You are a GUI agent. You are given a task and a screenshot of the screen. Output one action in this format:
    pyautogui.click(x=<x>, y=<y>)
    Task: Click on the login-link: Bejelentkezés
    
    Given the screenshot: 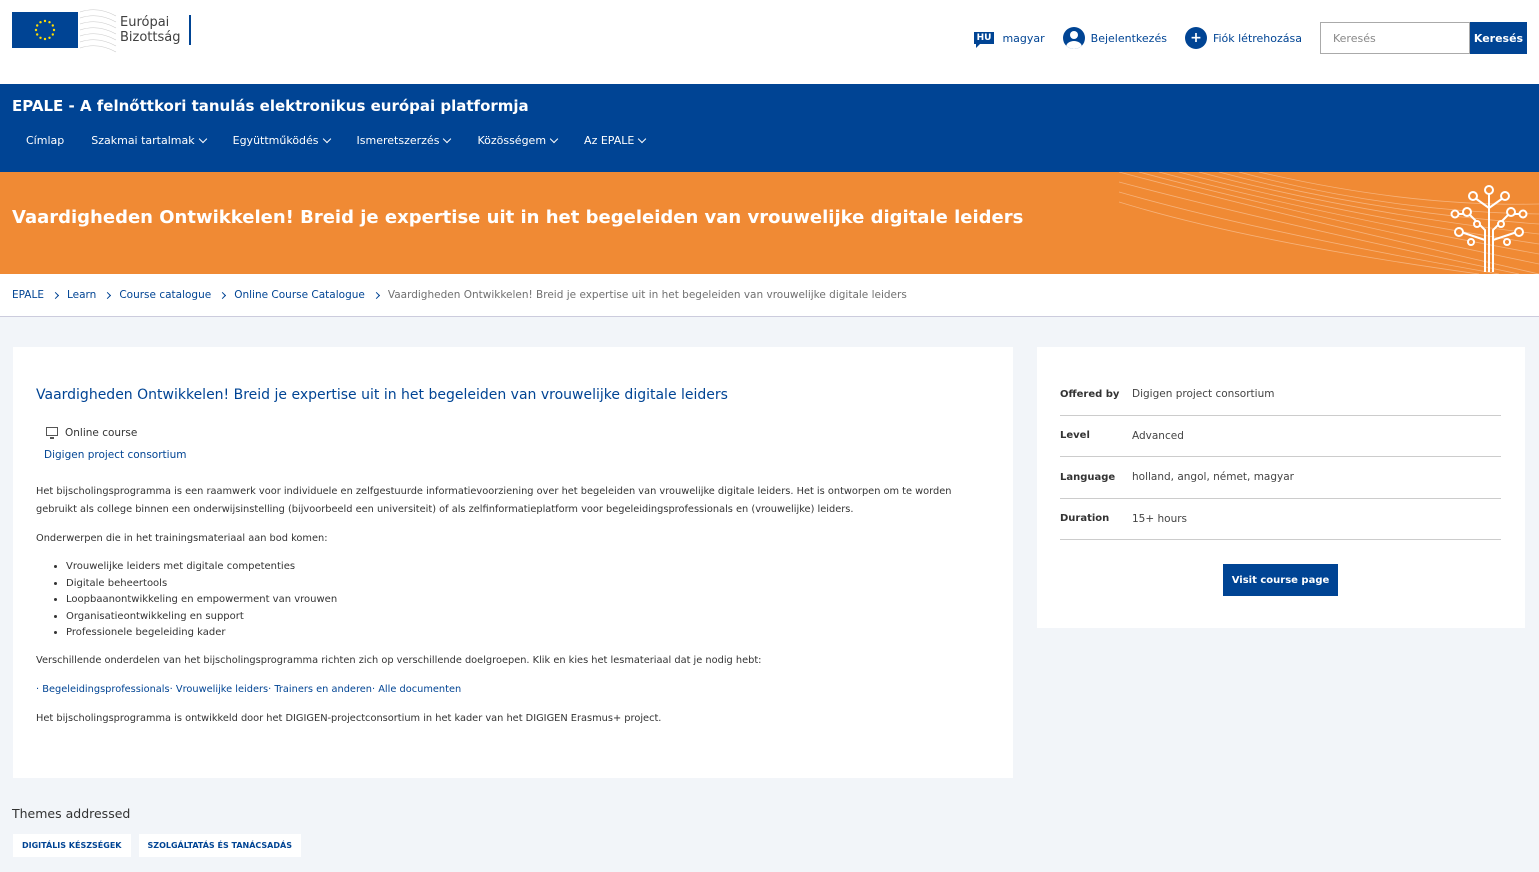 What is the action you would take?
    pyautogui.click(x=1114, y=38)
    